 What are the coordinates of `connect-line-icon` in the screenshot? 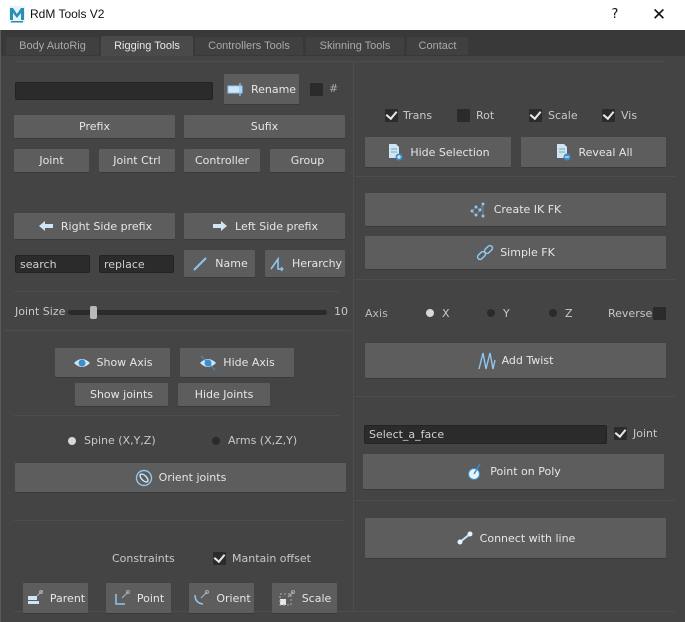 It's located at (465, 538).